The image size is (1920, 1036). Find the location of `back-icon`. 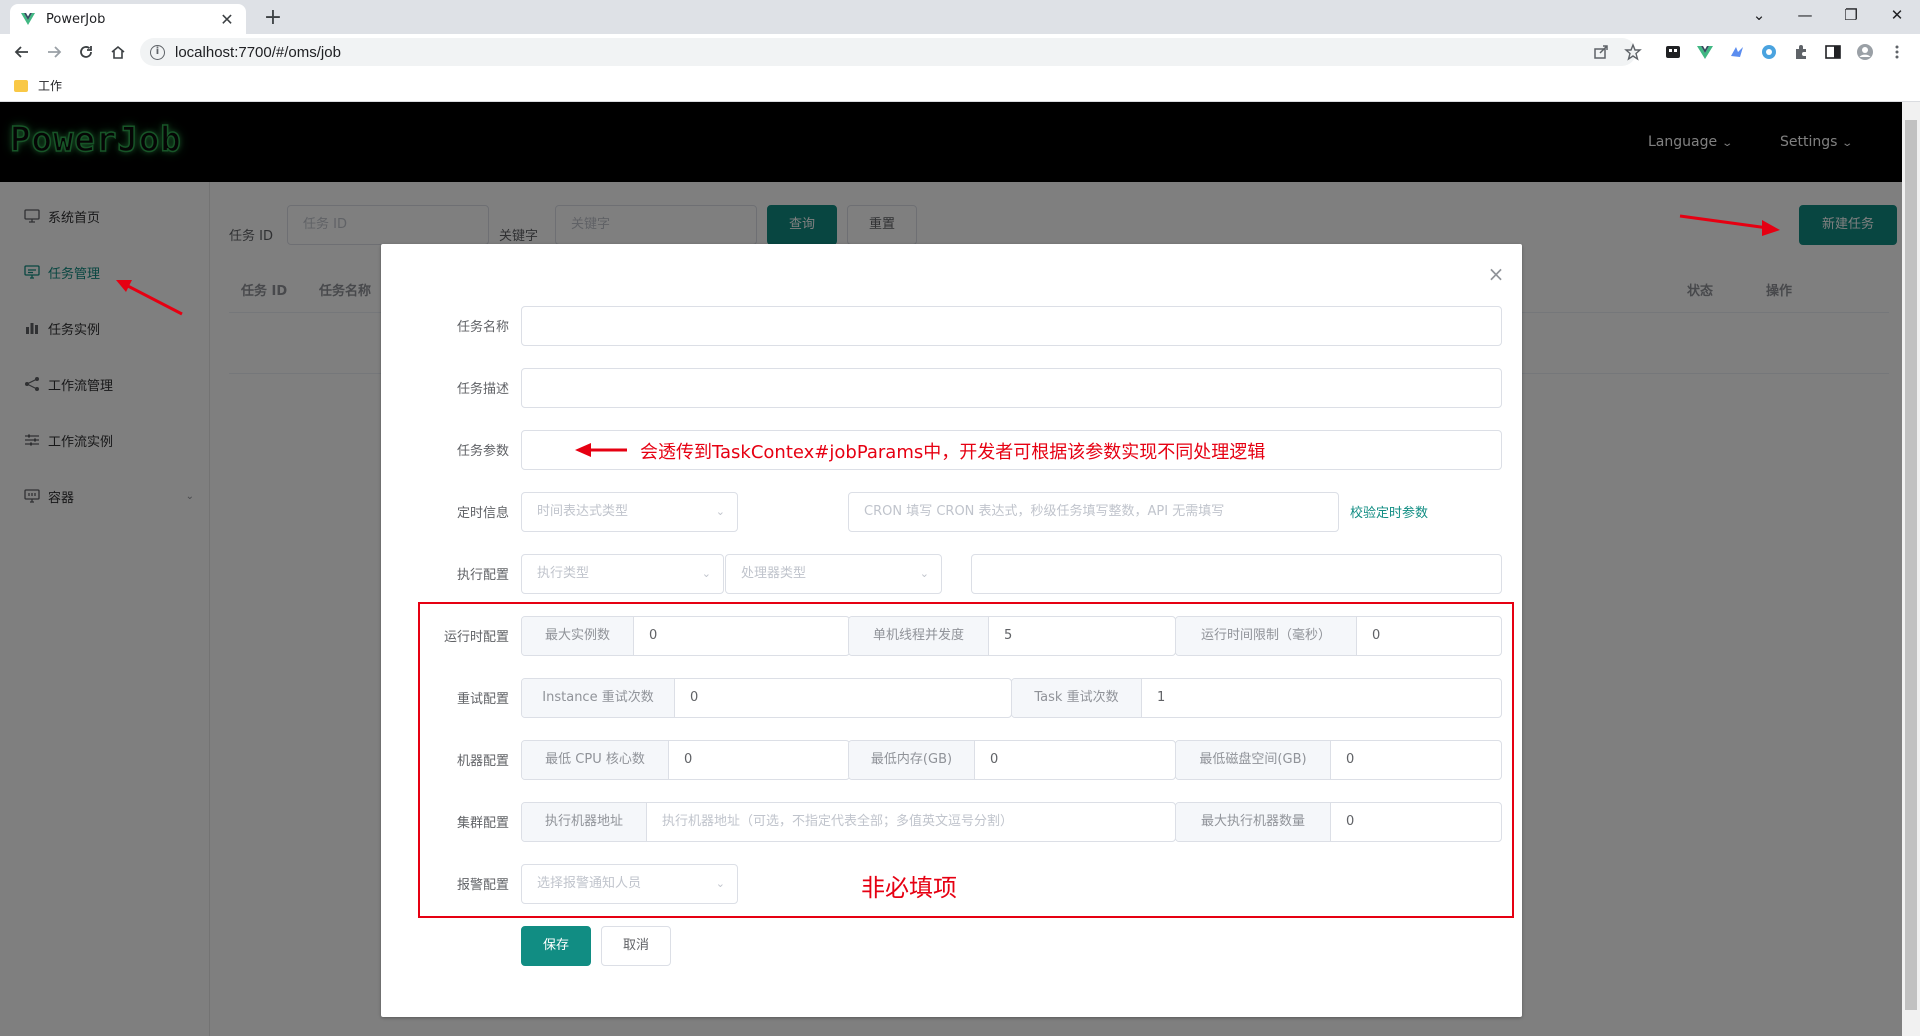

back-icon is located at coordinates (22, 52).